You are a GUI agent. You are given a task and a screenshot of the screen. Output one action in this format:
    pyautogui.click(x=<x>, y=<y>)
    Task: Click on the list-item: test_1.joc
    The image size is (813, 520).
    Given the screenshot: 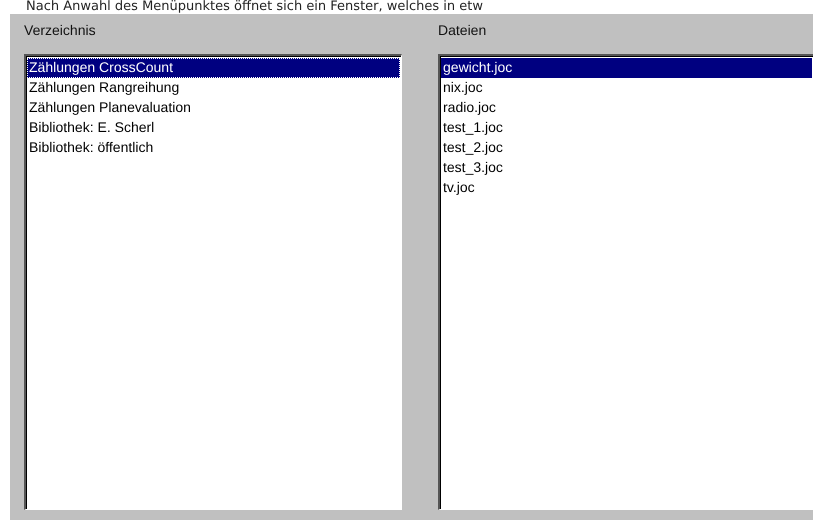 What is the action you would take?
    pyautogui.click(x=626, y=128)
    